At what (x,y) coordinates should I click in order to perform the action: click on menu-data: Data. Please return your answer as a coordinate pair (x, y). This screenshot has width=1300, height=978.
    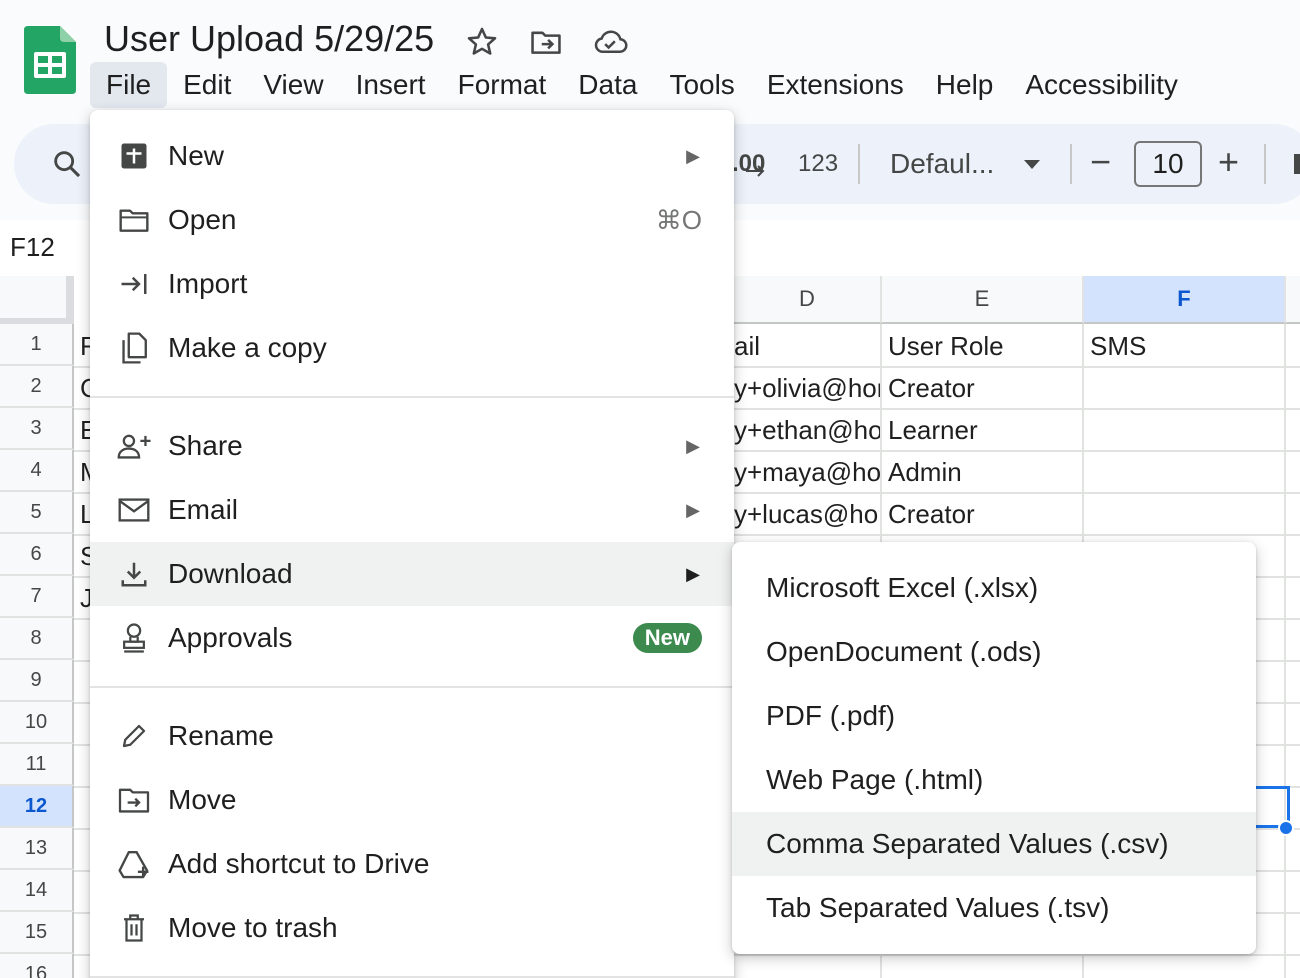
    Looking at the image, I should click on (607, 85).